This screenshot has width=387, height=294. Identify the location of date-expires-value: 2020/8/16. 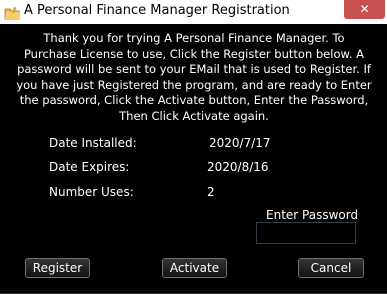
(238, 167).